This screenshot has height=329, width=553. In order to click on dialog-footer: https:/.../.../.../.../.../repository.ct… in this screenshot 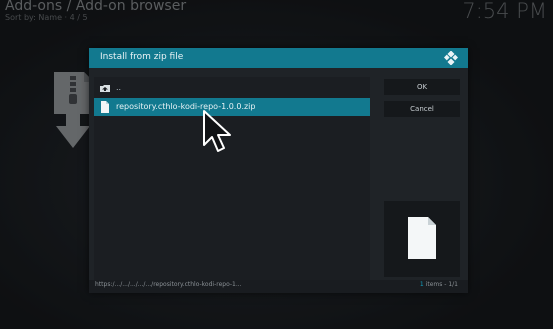, I will do `click(278, 286)`.